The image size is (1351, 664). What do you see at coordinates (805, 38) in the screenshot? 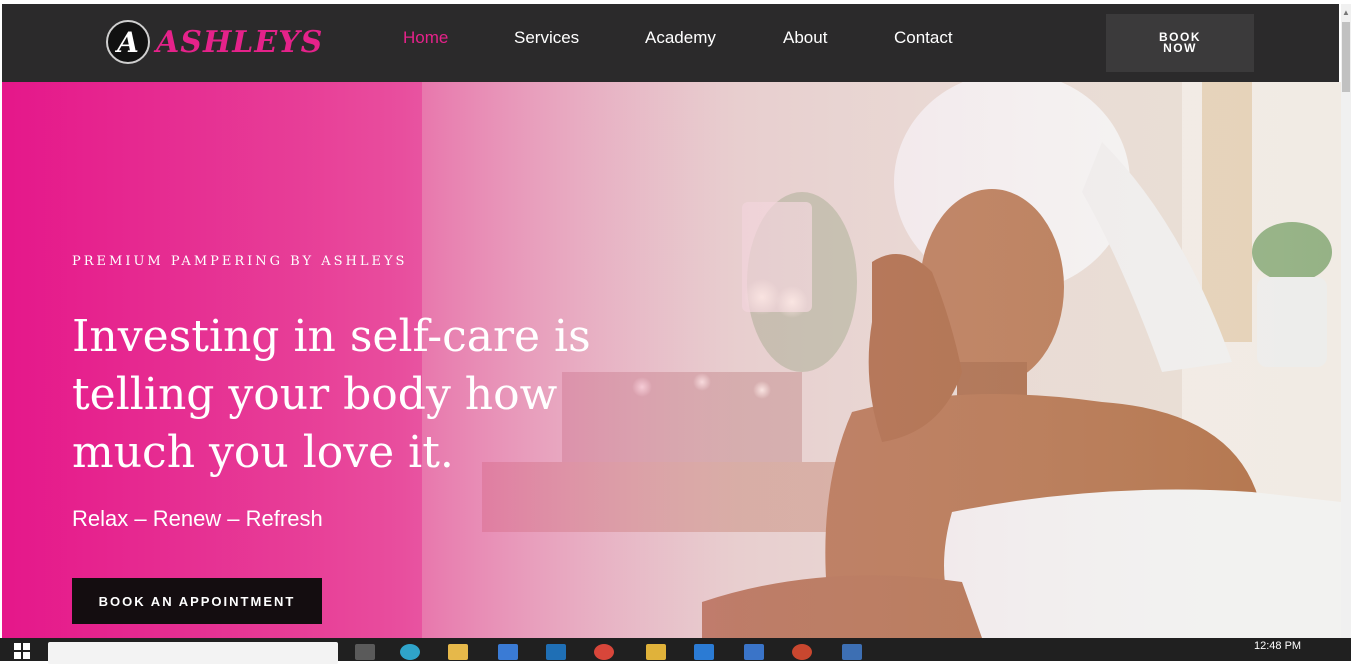
I see `nav-link-about: About` at bounding box center [805, 38].